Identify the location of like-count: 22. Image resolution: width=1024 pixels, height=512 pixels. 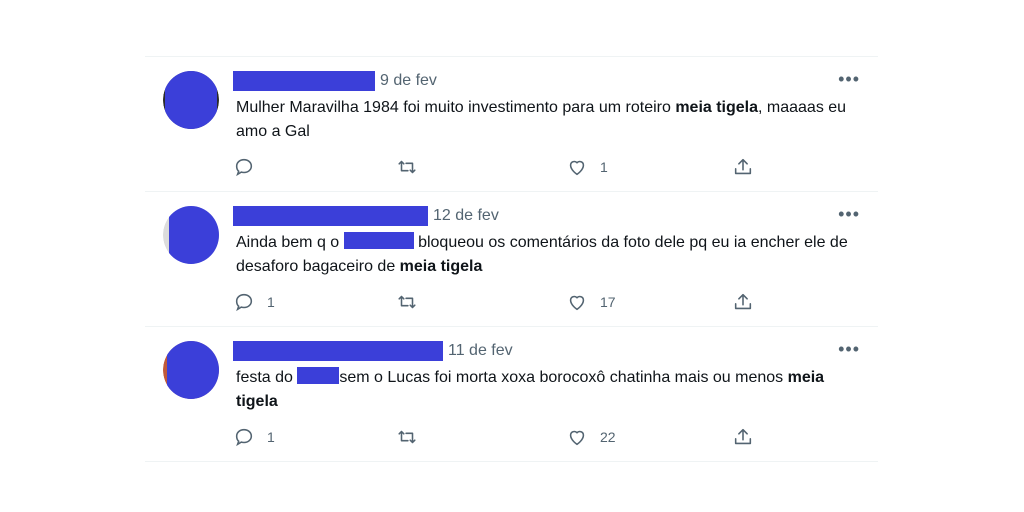
(608, 437).